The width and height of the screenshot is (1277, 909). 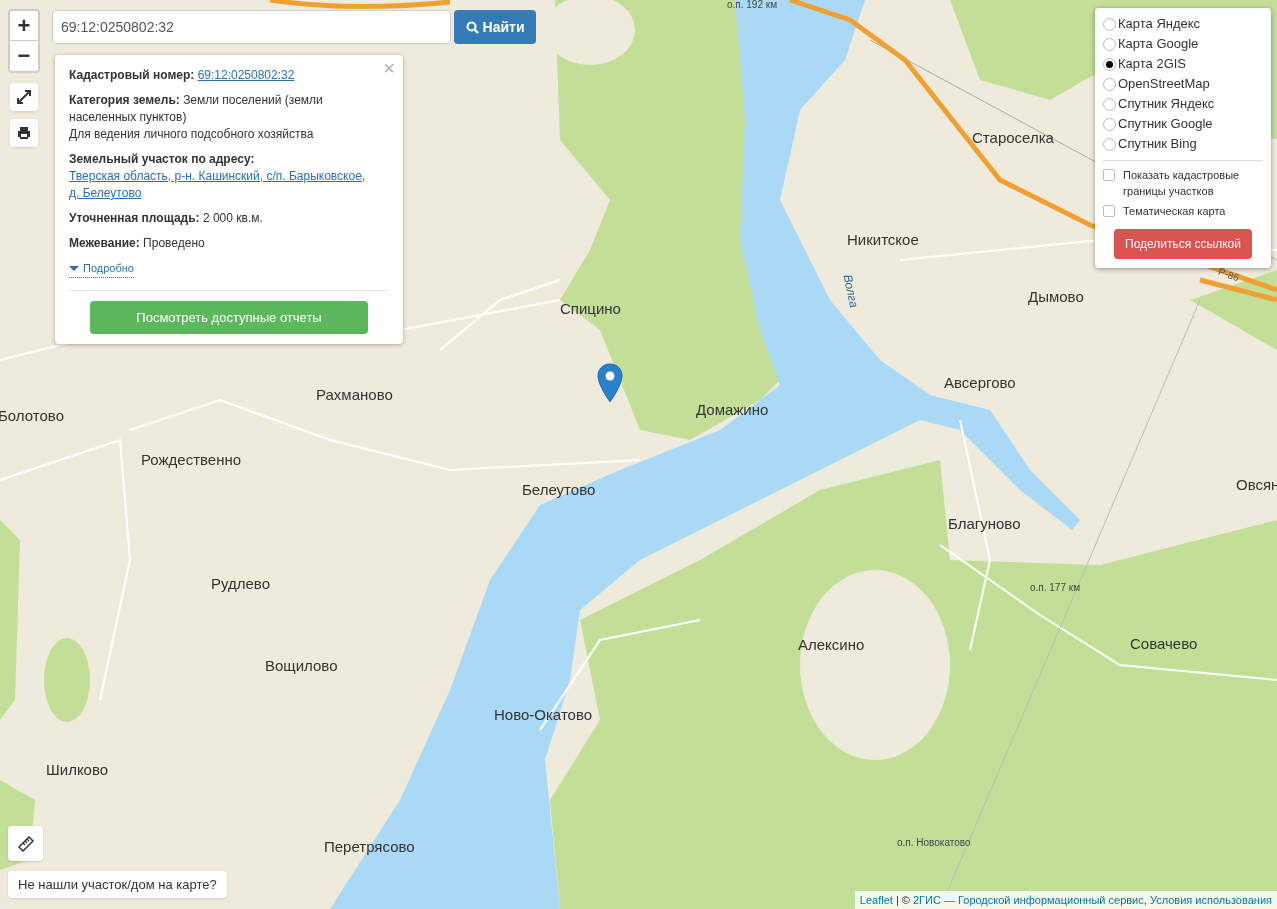 I want to click on attribution-link: Leaflet, so click(x=876, y=900).